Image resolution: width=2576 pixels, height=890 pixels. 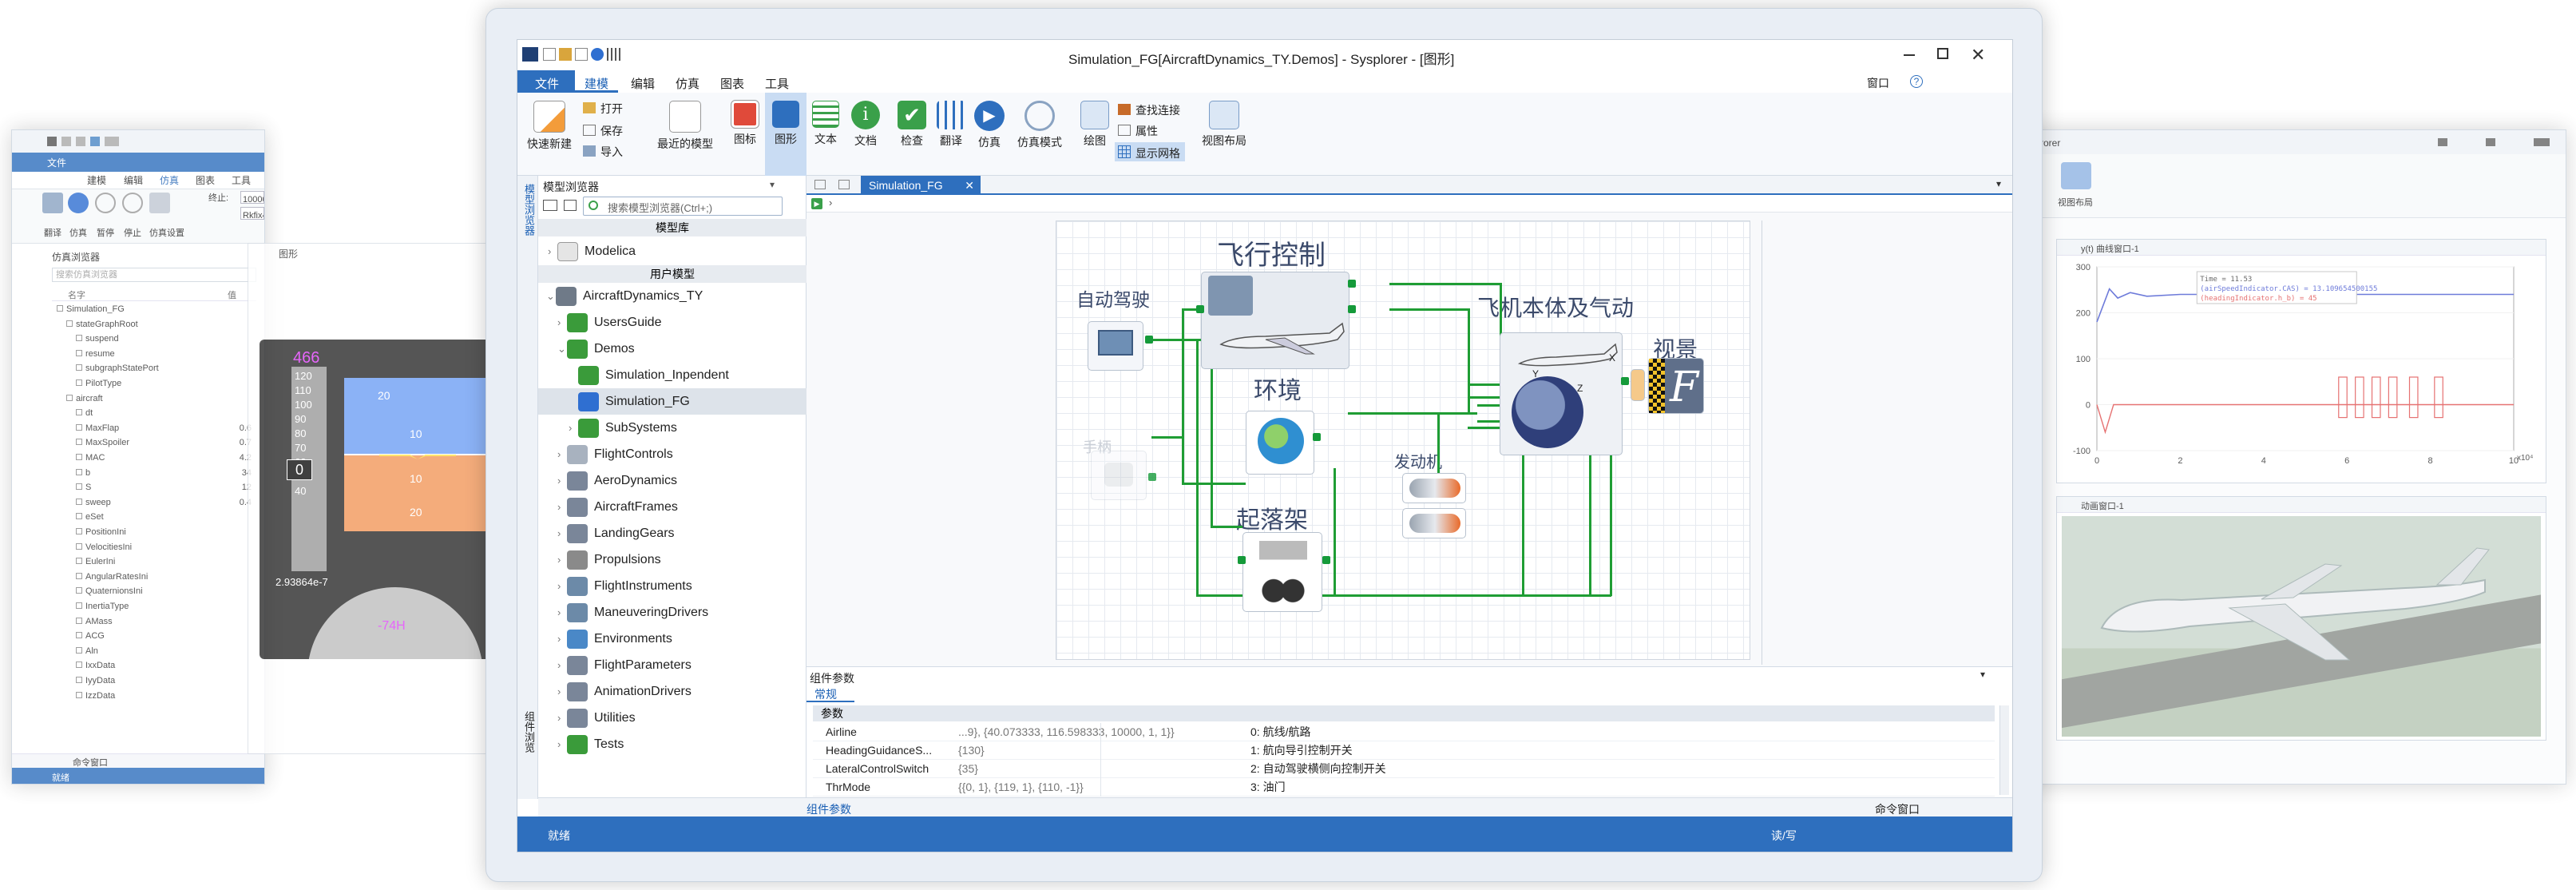 What do you see at coordinates (529, 732) in the screenshot?
I see `side-tab-component-browser: 组件浏览` at bounding box center [529, 732].